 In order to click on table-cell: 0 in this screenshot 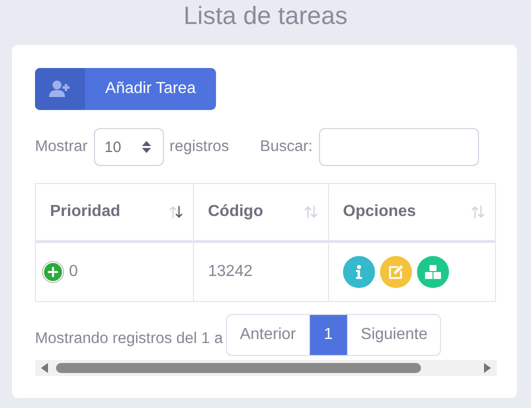, I will do `click(73, 272)`.